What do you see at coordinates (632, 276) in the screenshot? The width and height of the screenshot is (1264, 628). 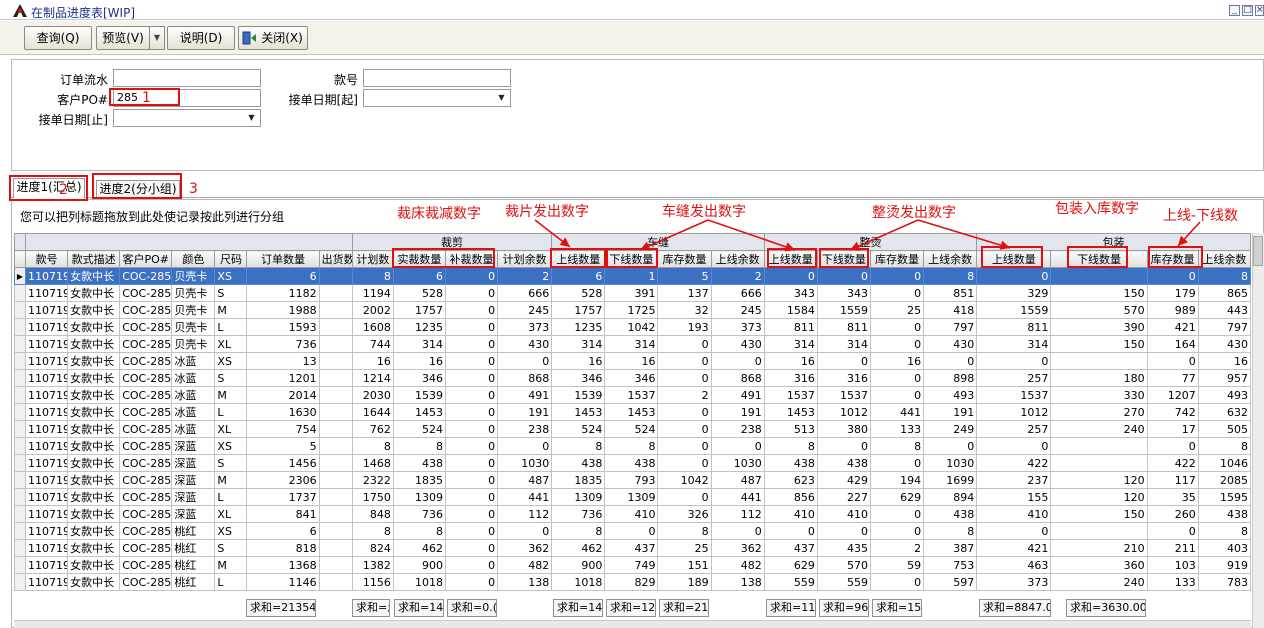 I see `table-row: ▶ 110719 女款中长 COC-285 贝壳卡 XS 6 8 6 0 2 6 1 5 2 0 0 0 8 0 0 8` at bounding box center [632, 276].